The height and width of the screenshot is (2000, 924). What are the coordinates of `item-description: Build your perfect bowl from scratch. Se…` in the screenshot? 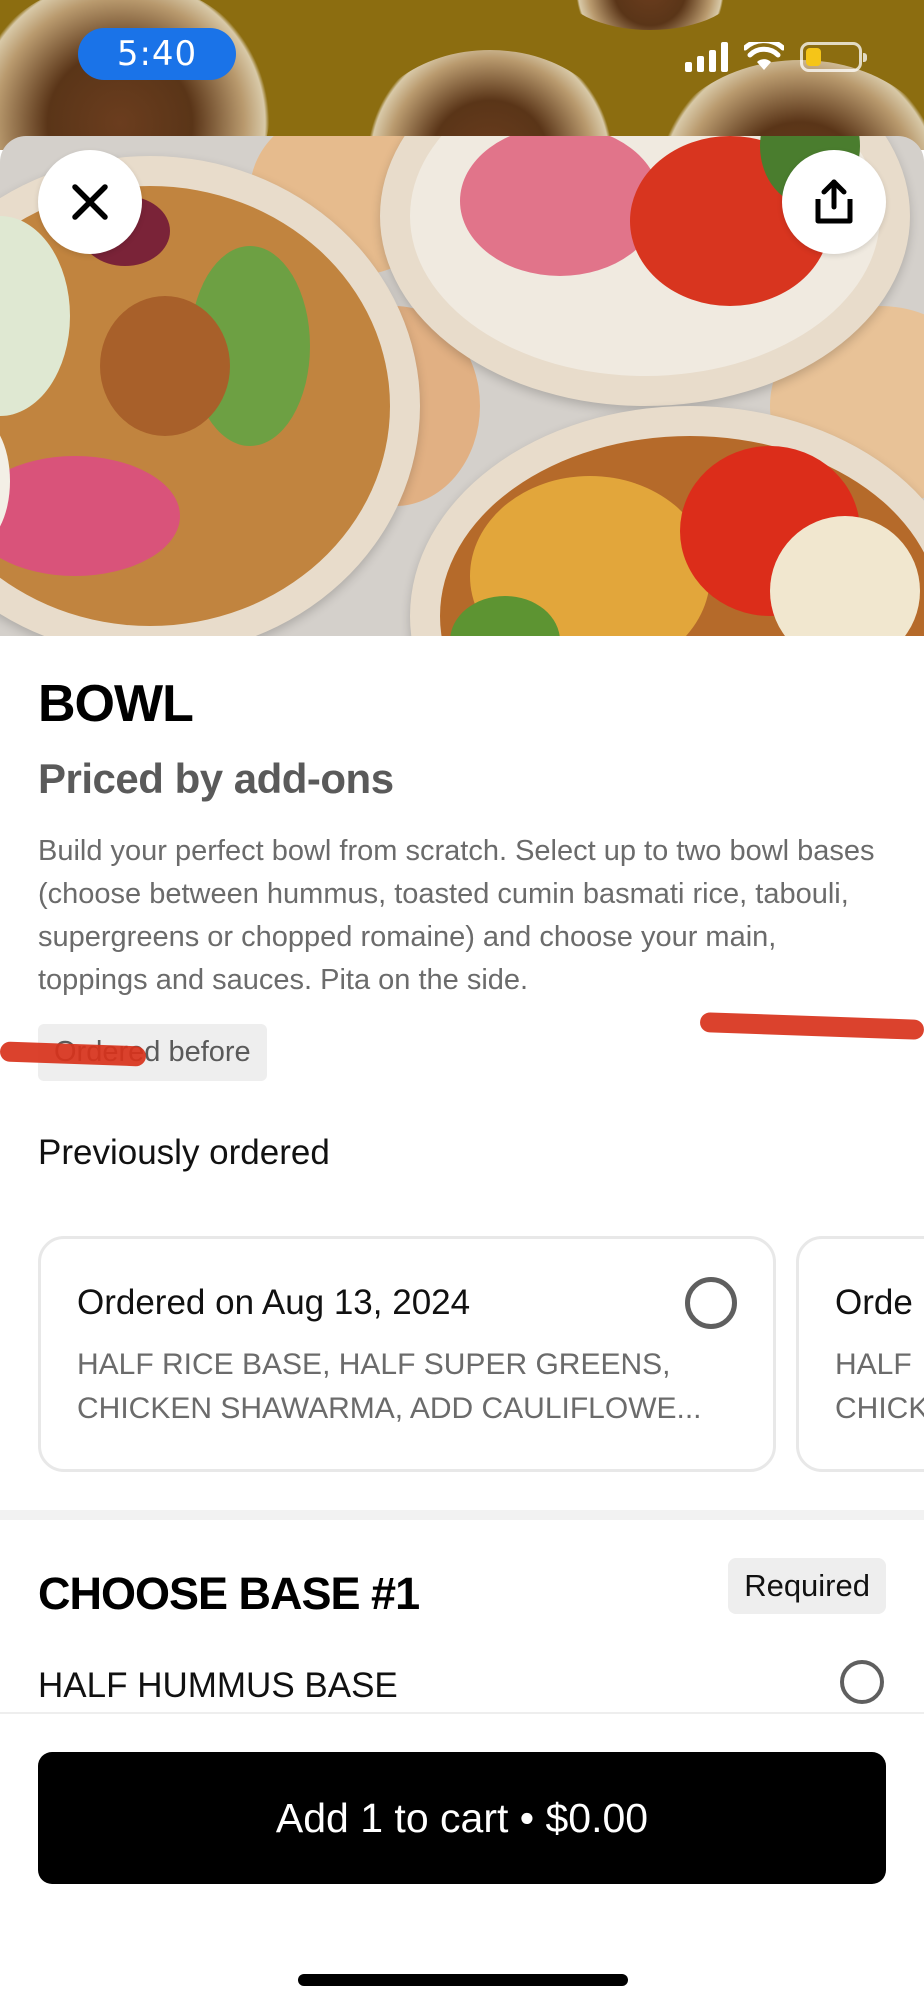 It's located at (456, 915).